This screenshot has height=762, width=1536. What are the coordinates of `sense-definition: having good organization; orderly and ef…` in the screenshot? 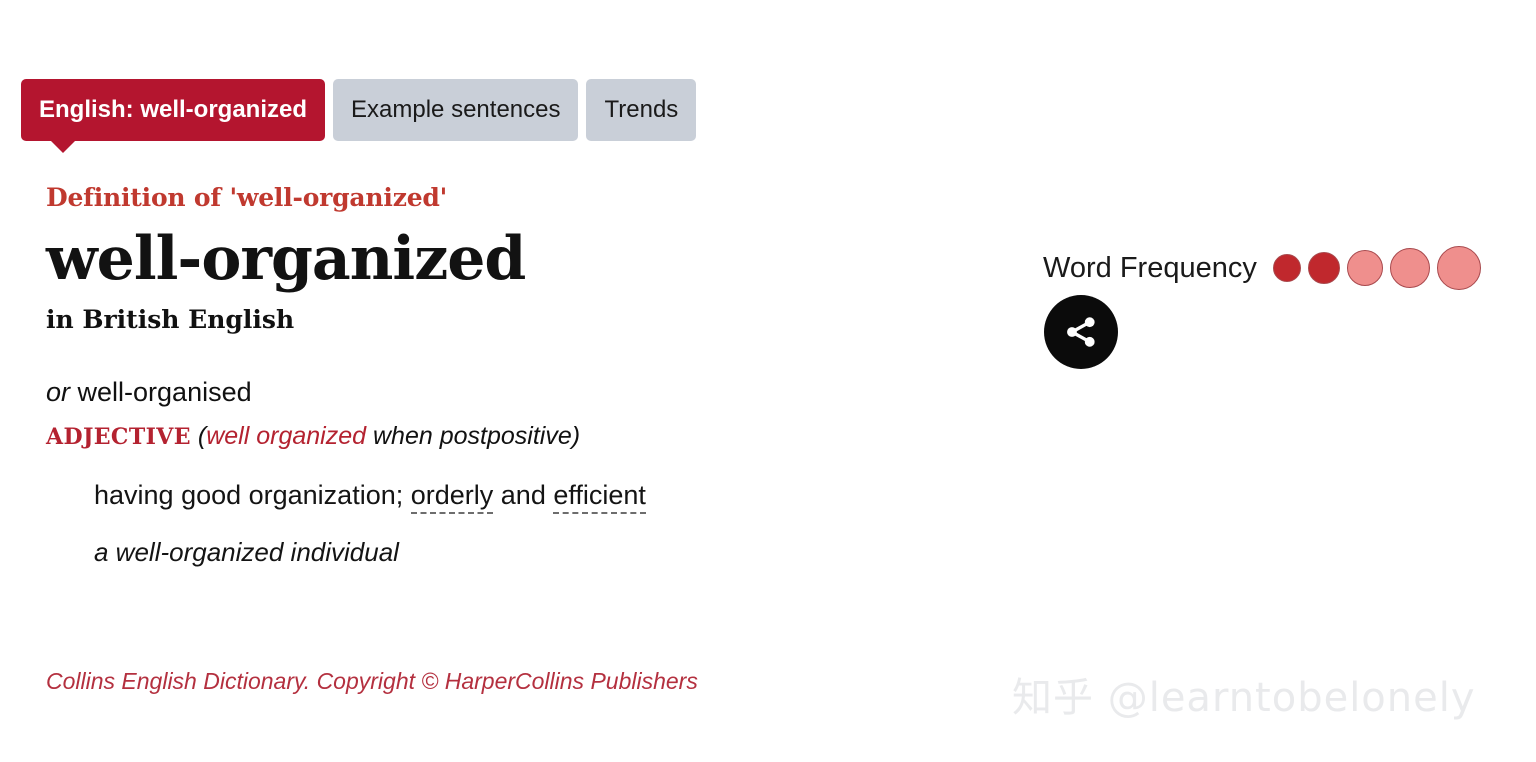 It's located at (480, 496).